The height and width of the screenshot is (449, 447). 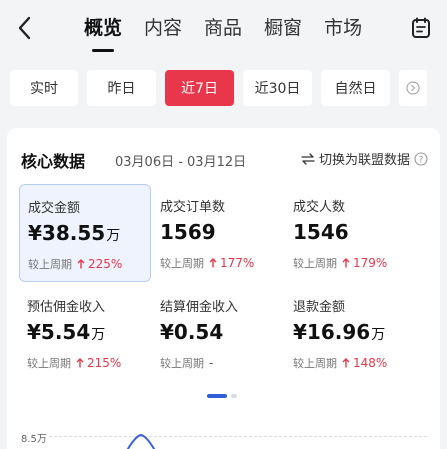 I want to click on switch-to-alliance-data: 切换为联盟数据 ?, so click(x=364, y=158).